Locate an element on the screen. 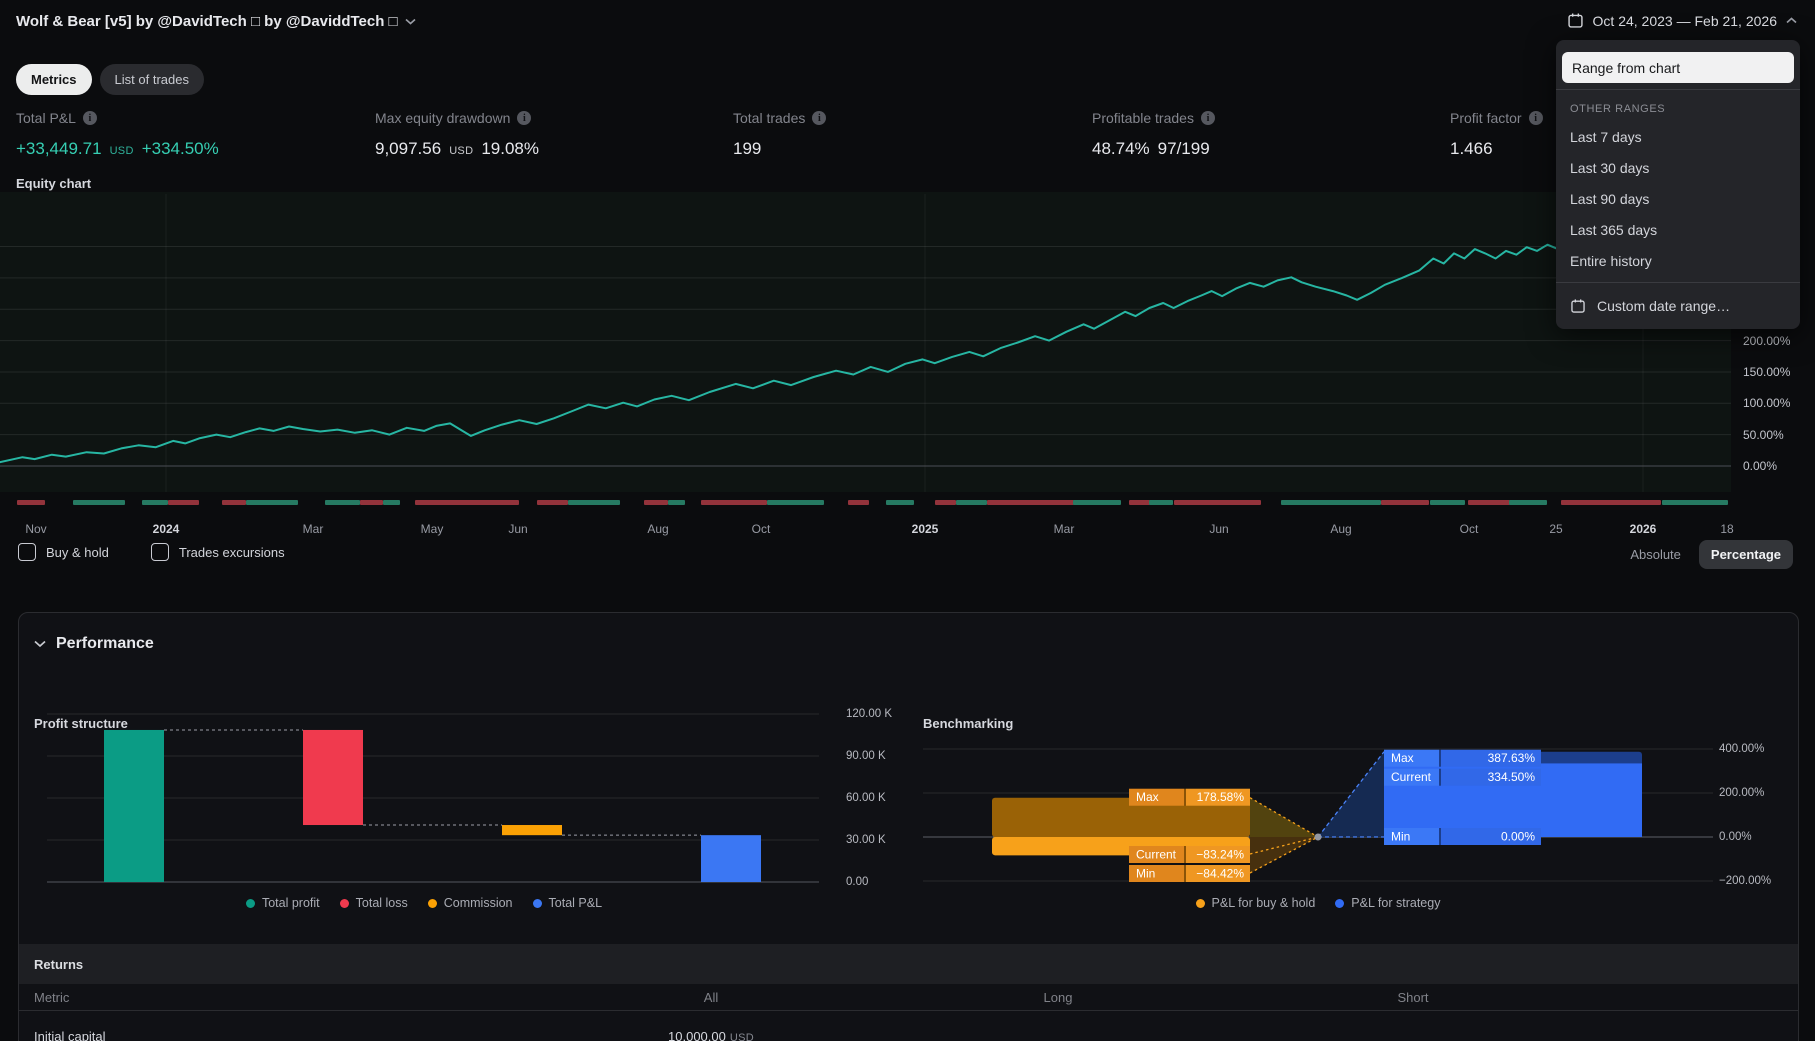 The image size is (1815, 1041). menu-item-last-30-days: Last 30 days is located at coordinates (1678, 167).